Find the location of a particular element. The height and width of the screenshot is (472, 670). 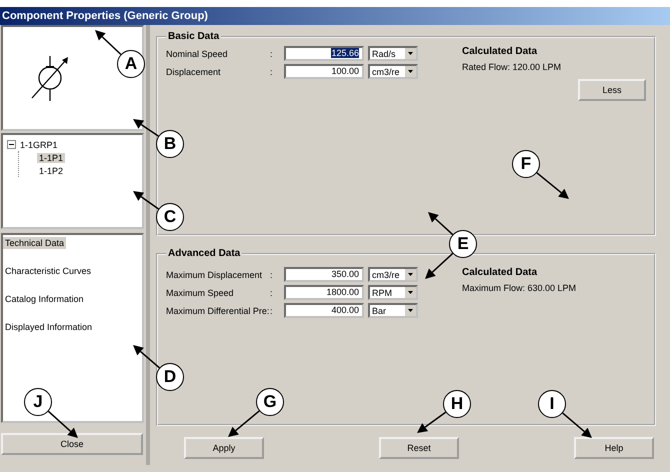

callout-label: C is located at coordinates (170, 217).